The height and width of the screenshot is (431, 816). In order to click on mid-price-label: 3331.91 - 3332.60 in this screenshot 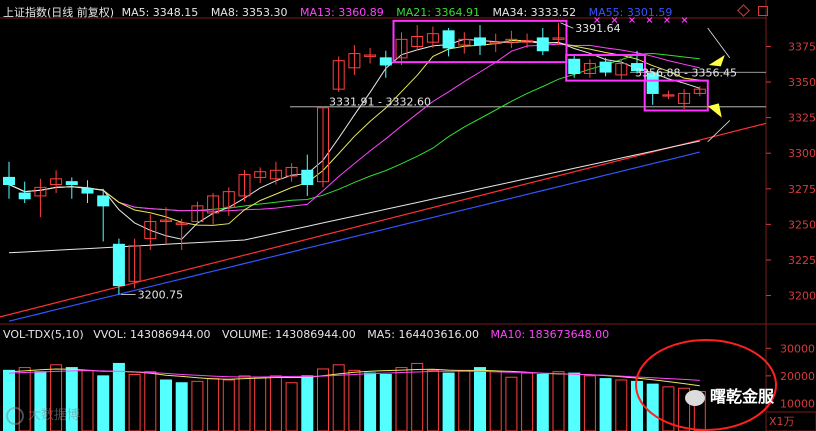, I will do `click(380, 102)`.